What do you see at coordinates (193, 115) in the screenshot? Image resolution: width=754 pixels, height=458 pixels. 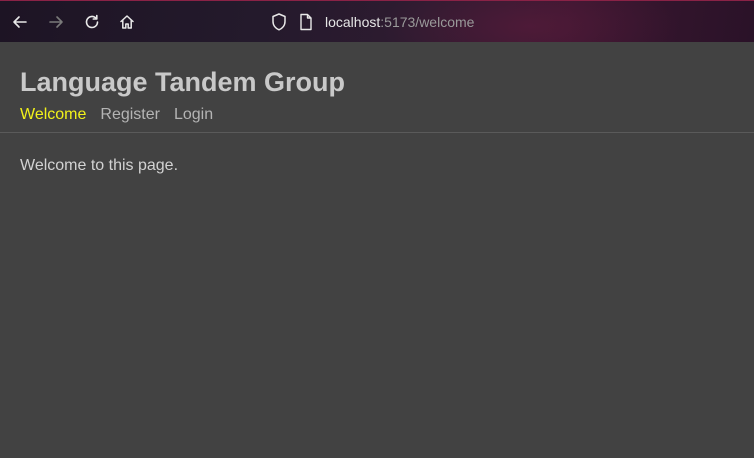 I see `nav-link-login: Login` at bounding box center [193, 115].